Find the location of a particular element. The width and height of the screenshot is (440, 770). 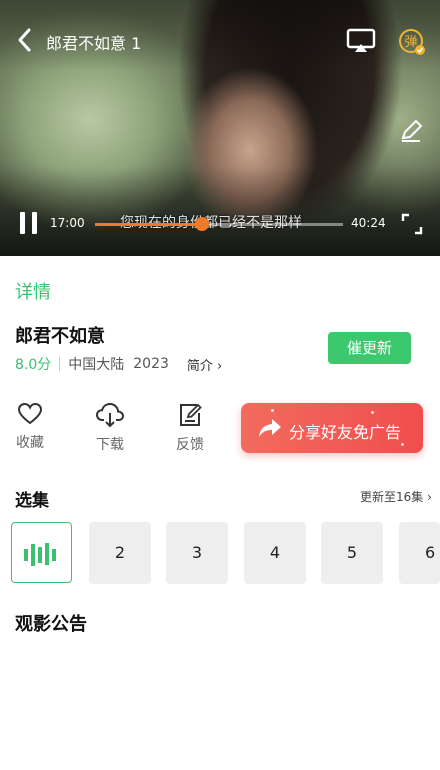

show-title: 郎君不如意 is located at coordinates (60, 336).